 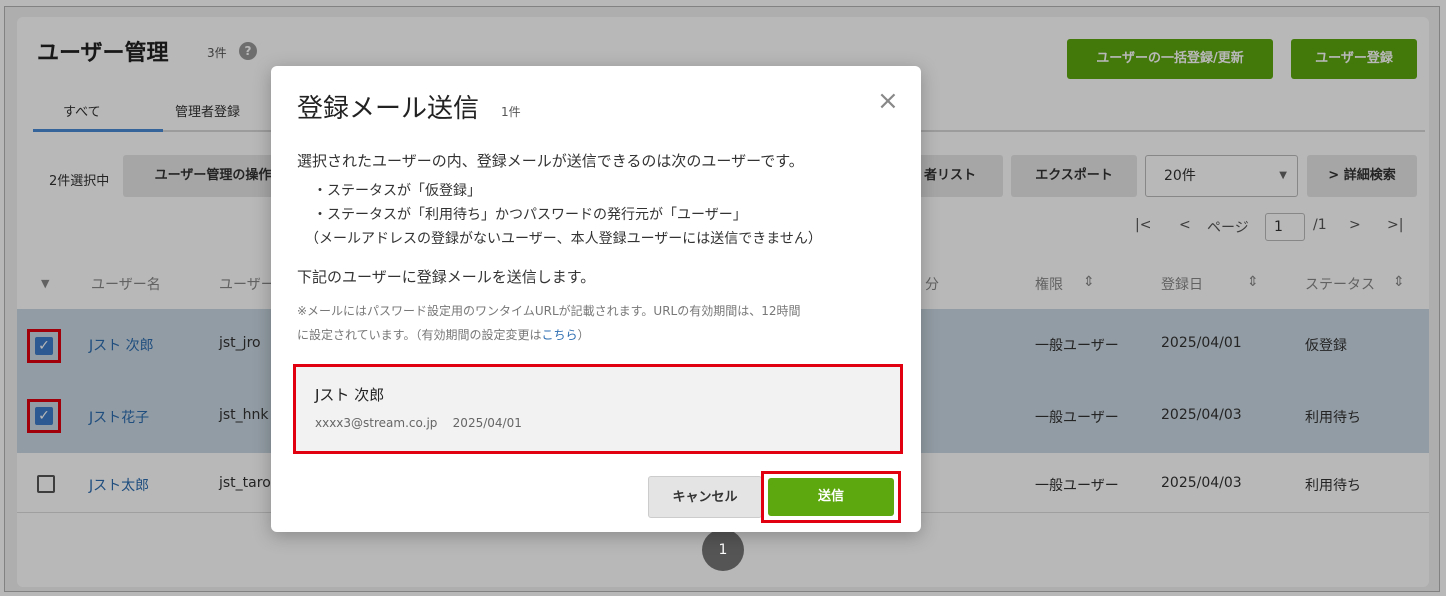 What do you see at coordinates (419, 335) in the screenshot?
I see `dialog-url-note-pre: に設定されています。（有効期間の設定変更は` at bounding box center [419, 335].